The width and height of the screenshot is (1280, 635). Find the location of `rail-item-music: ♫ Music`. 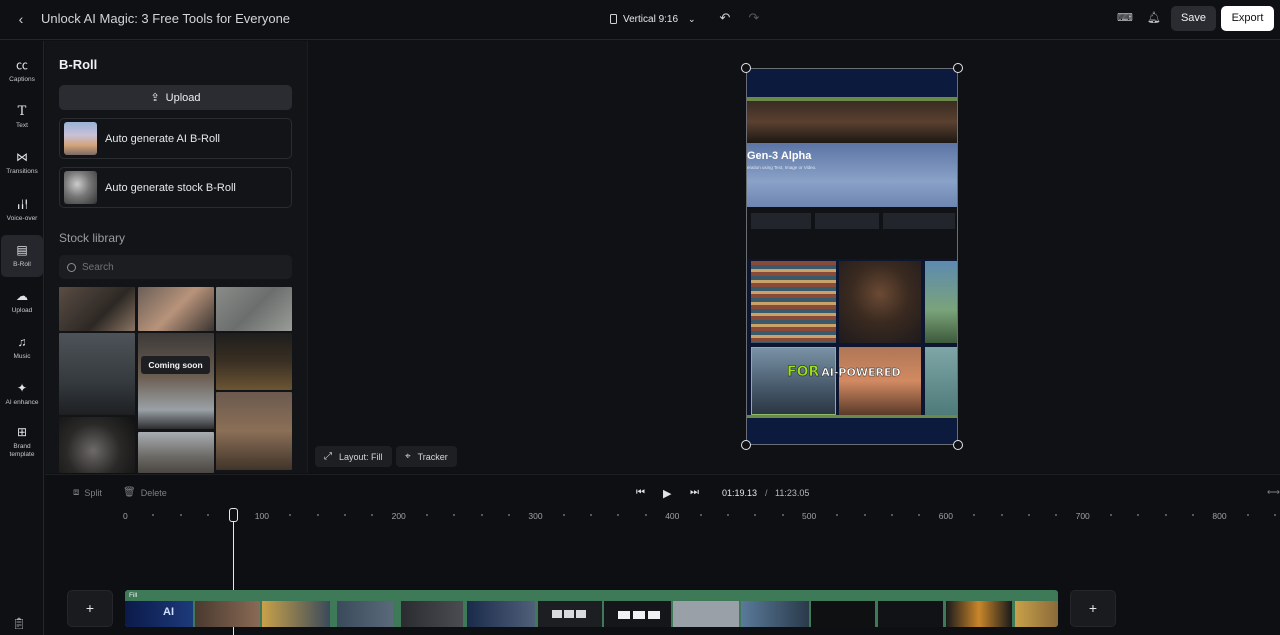

rail-item-music: ♫ Music is located at coordinates (22, 348).